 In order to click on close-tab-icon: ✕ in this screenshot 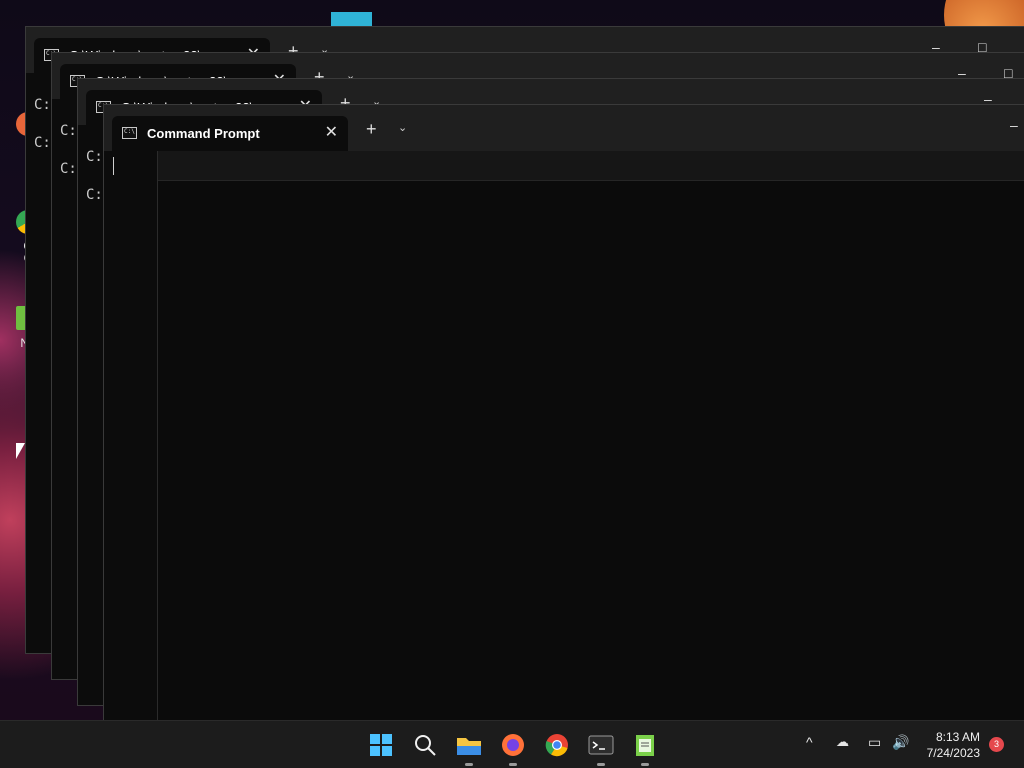, I will do `click(331, 132)`.